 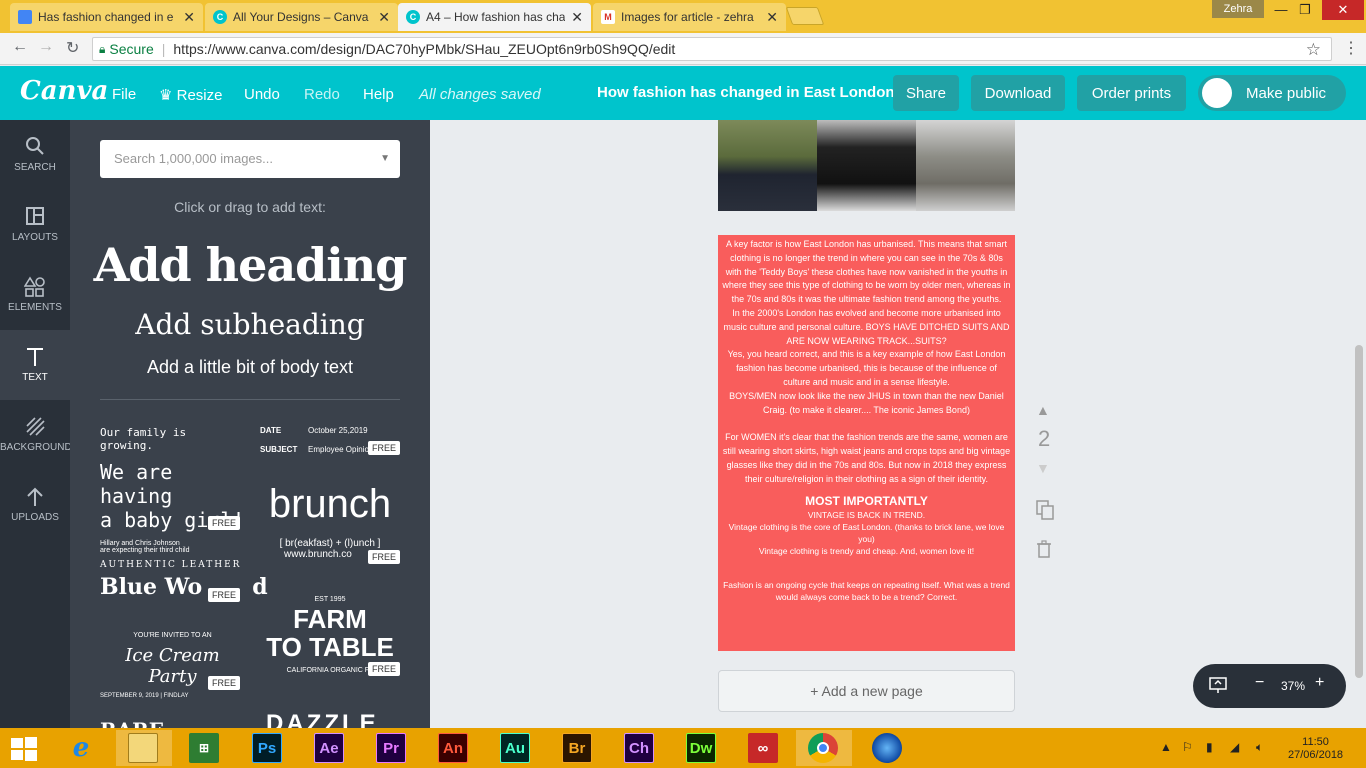 I want to click on window-close-icon: ✕, so click(x=1343, y=10).